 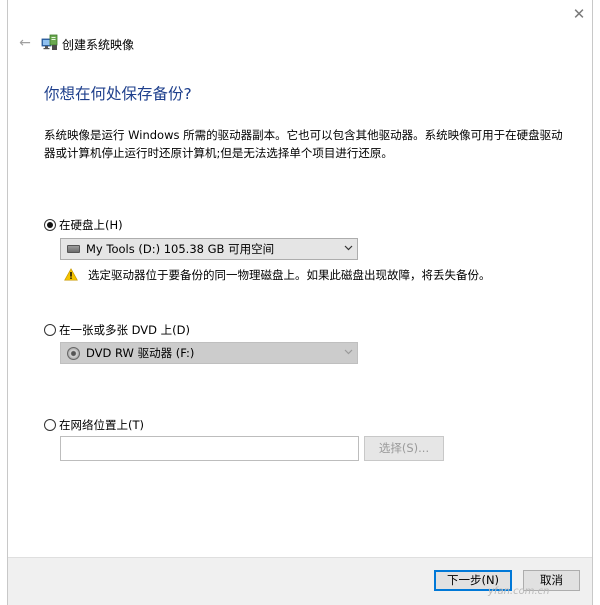 What do you see at coordinates (50, 330) in the screenshot?
I see `radio-dvd-indicator` at bounding box center [50, 330].